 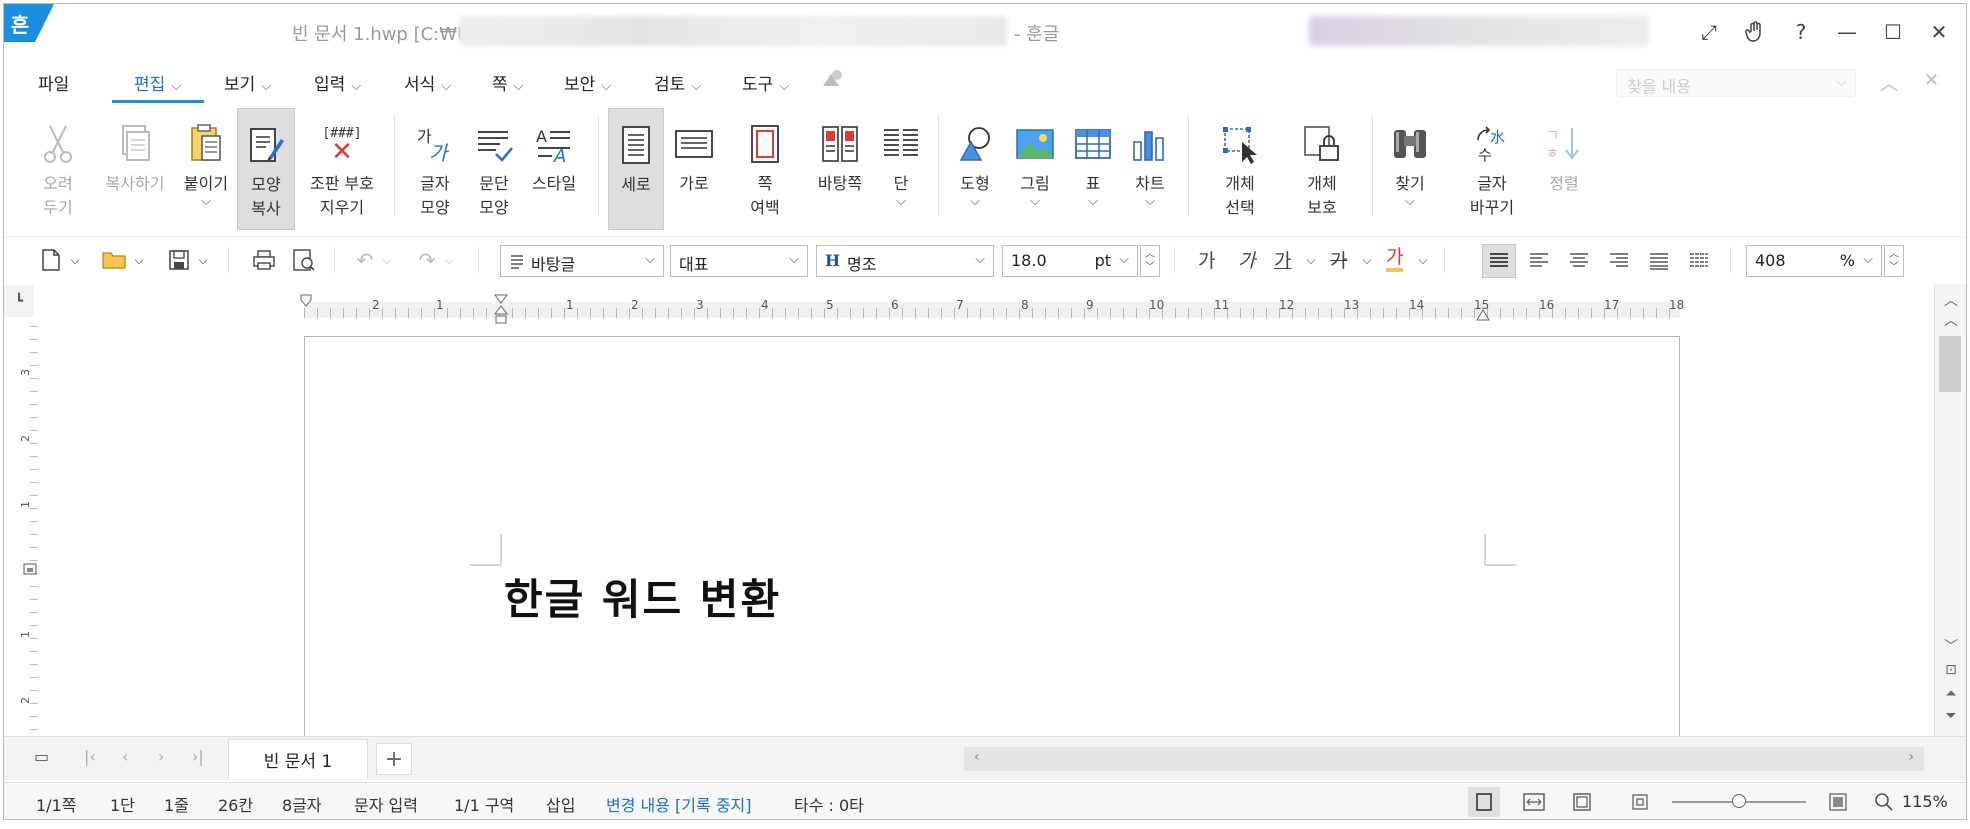 What do you see at coordinates (901, 169) in the screenshot?
I see `columns-button: 단 ⌵` at bounding box center [901, 169].